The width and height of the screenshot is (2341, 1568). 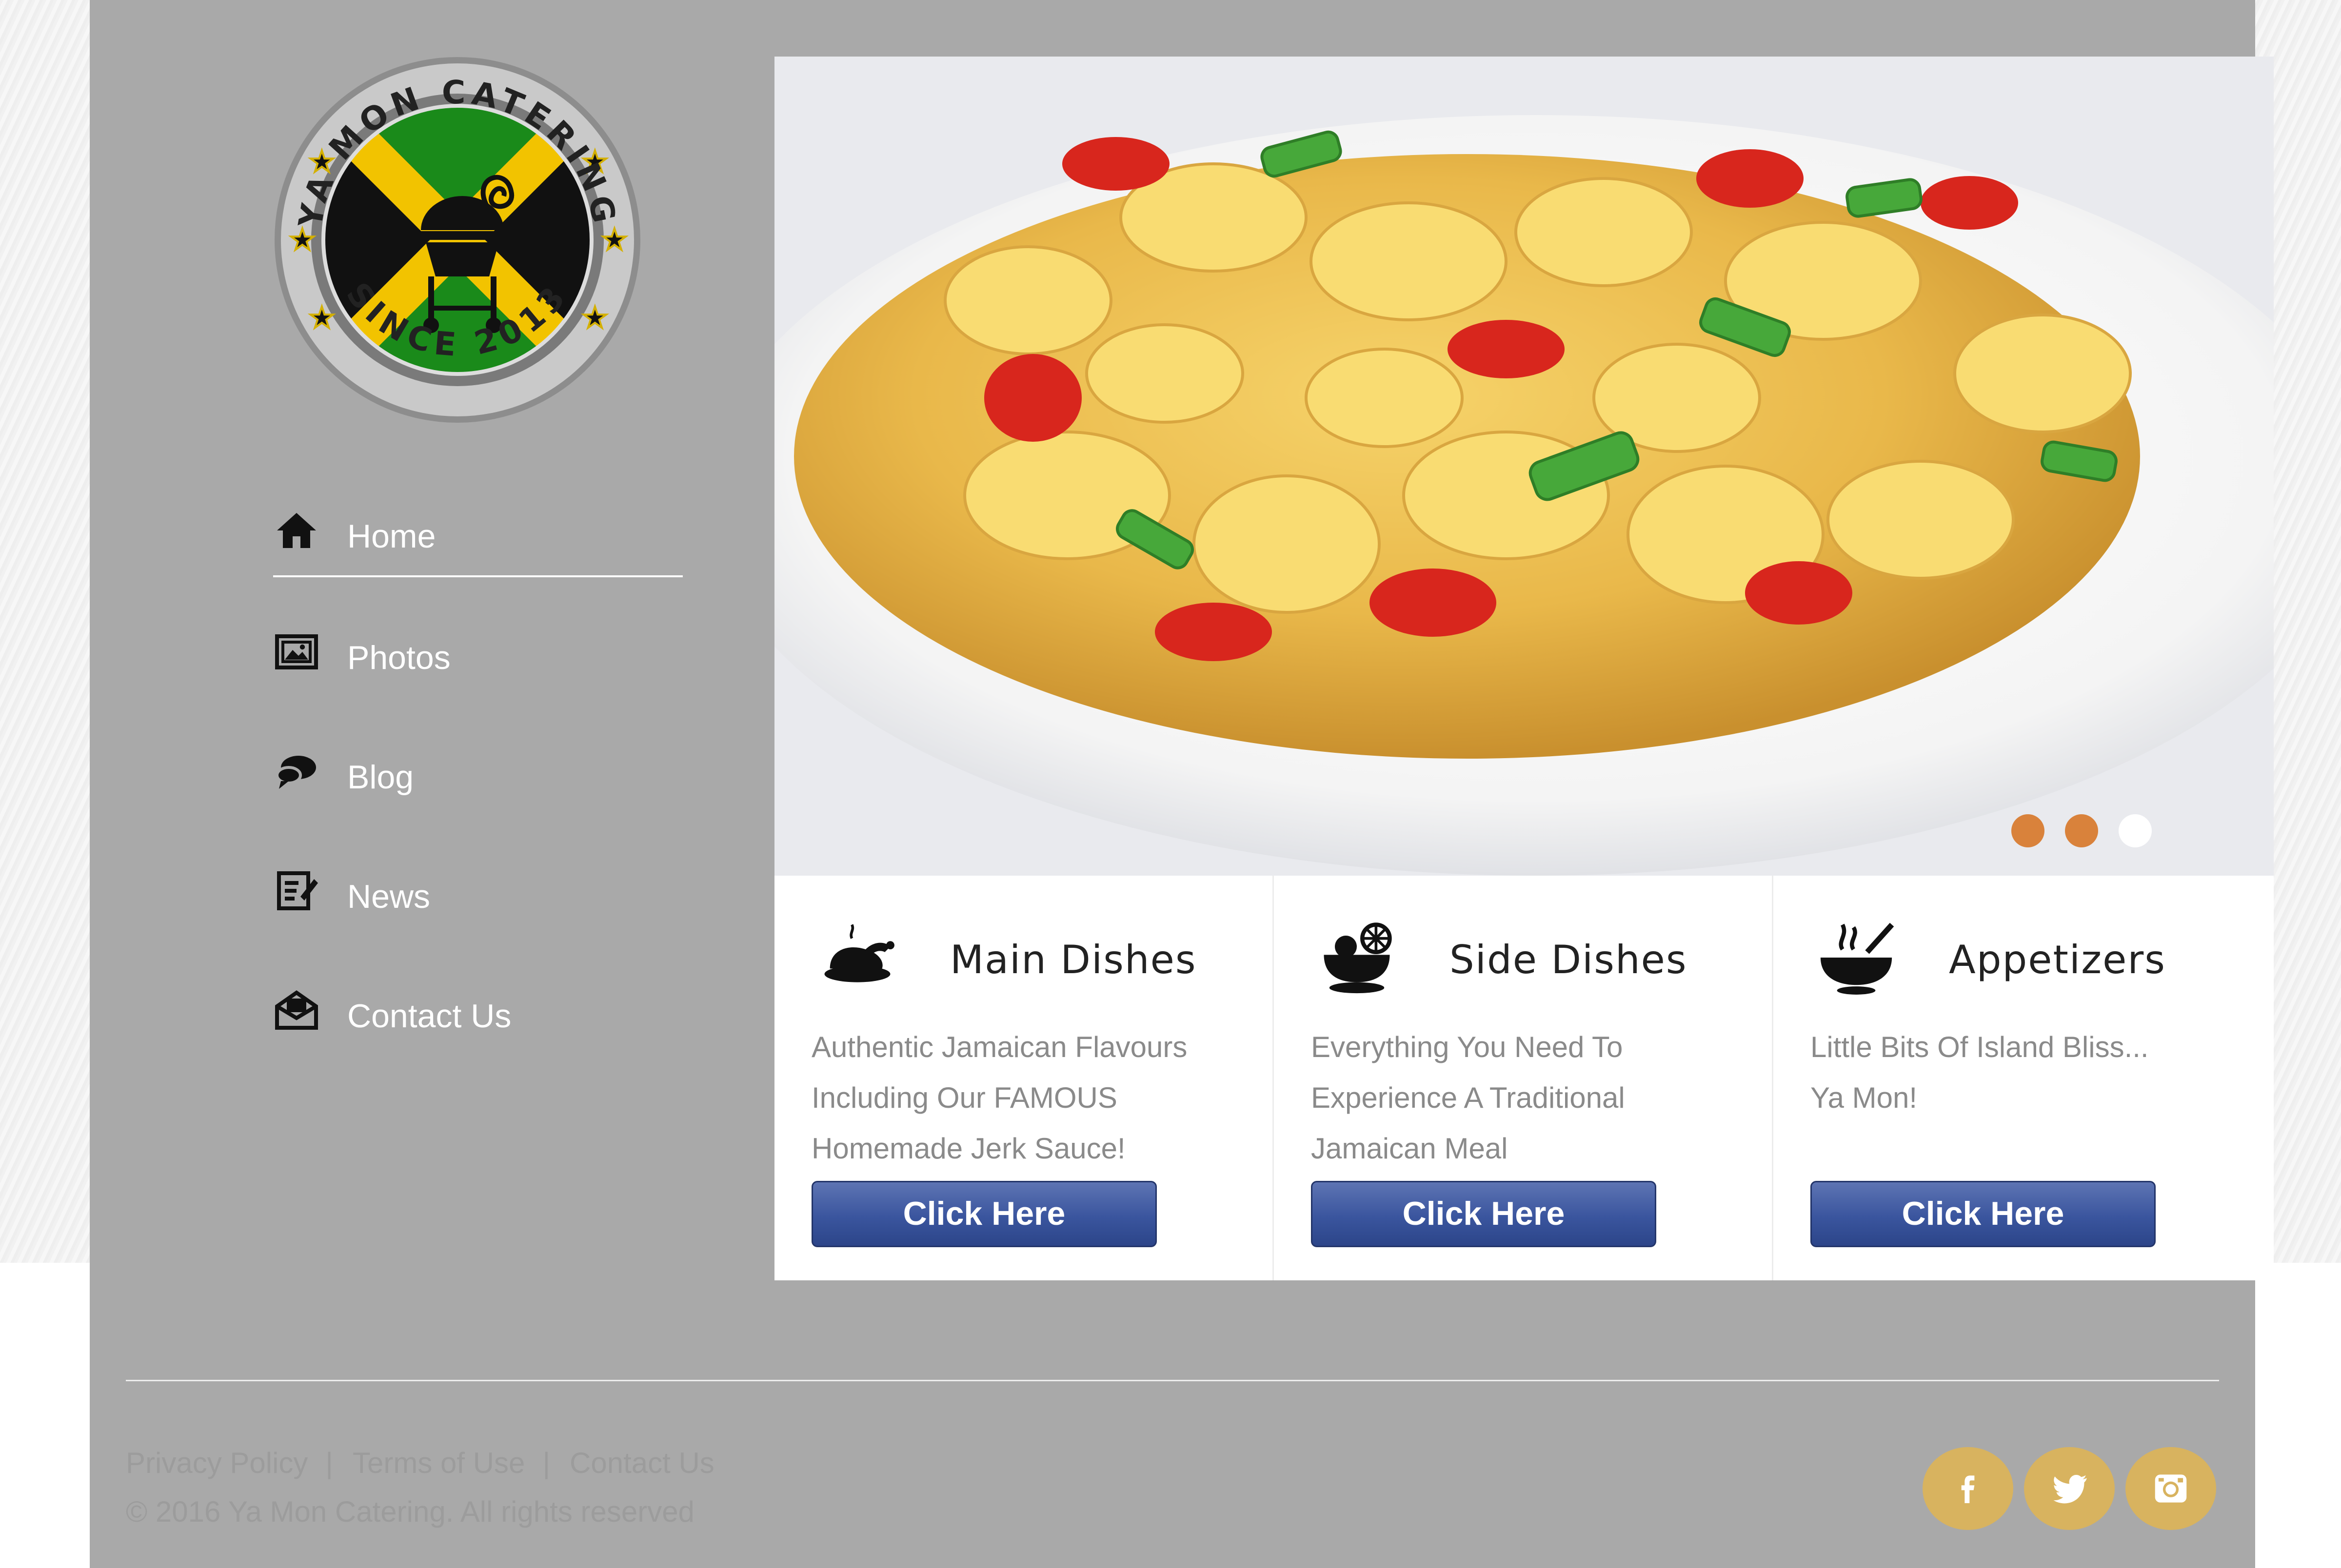 I want to click on facebook-button, so click(x=1968, y=1488).